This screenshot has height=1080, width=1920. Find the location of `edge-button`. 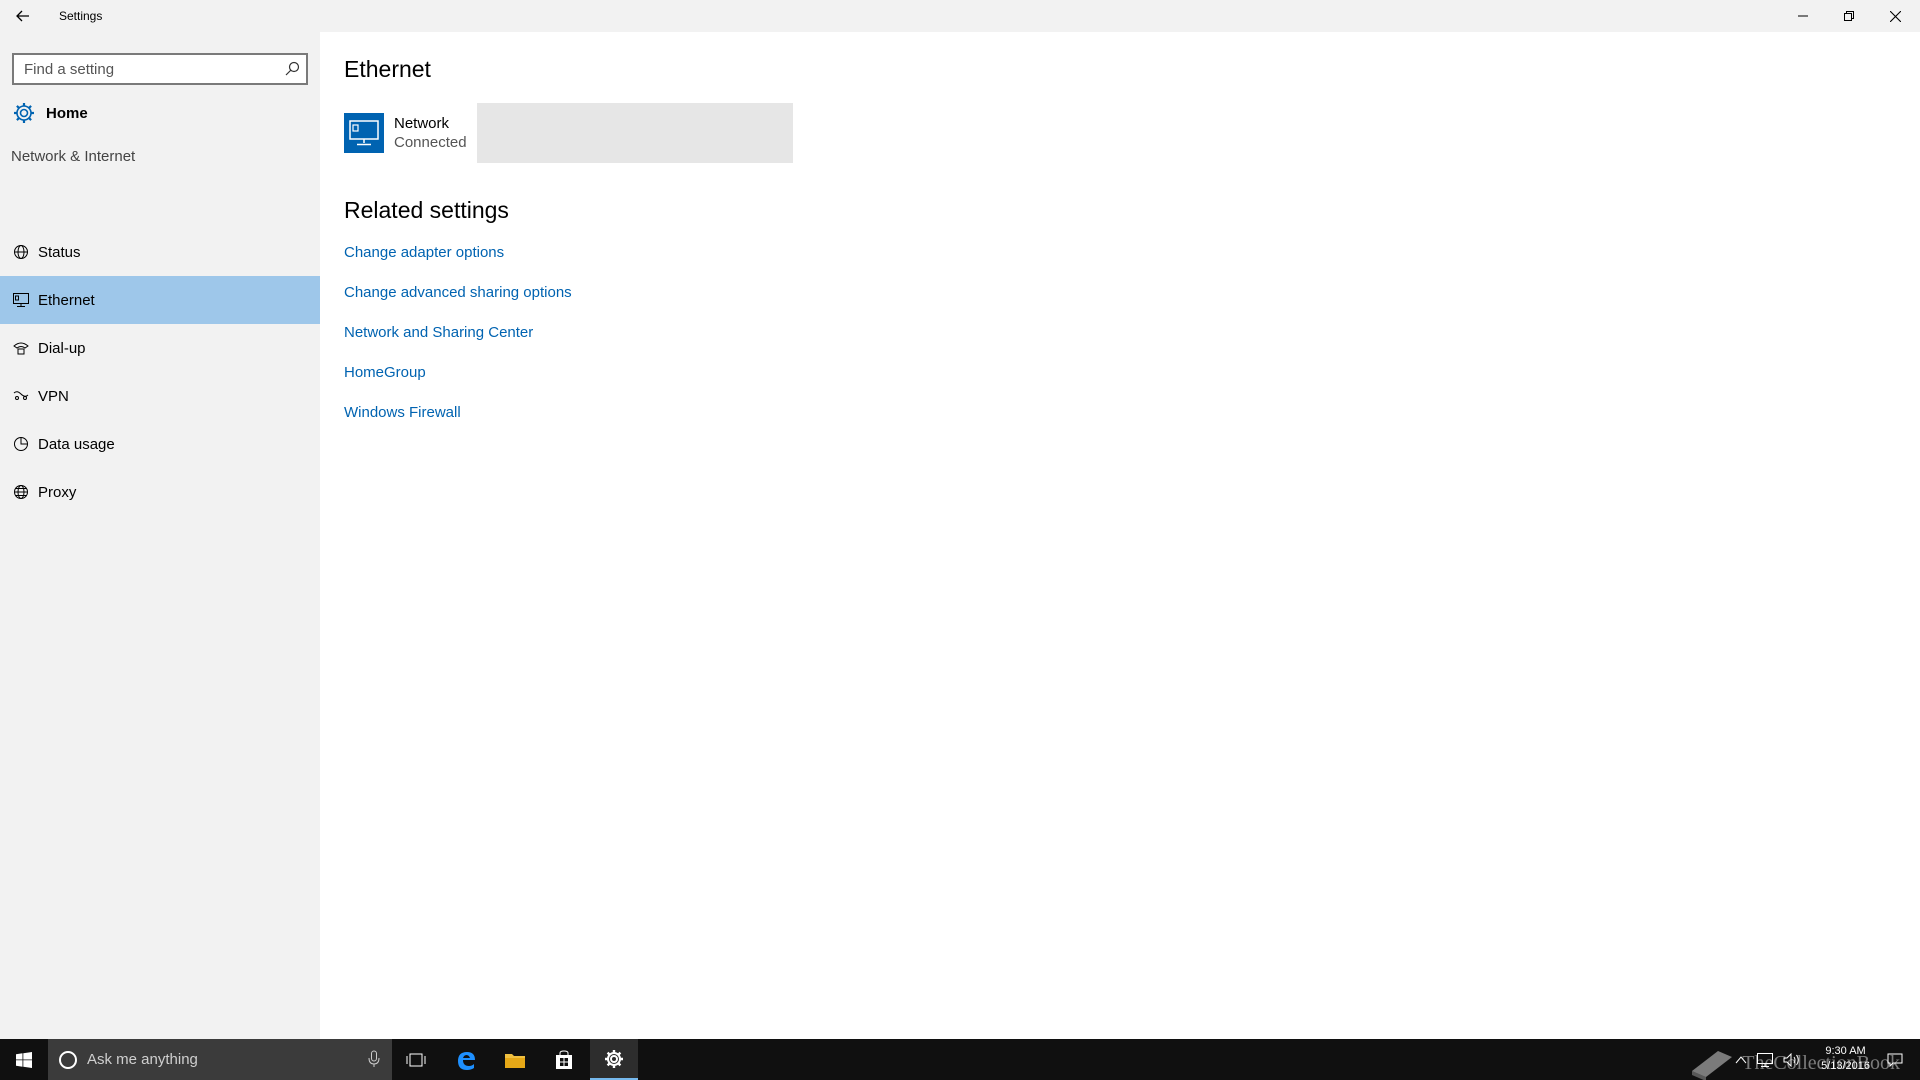

edge-button is located at coordinates (466, 1059).